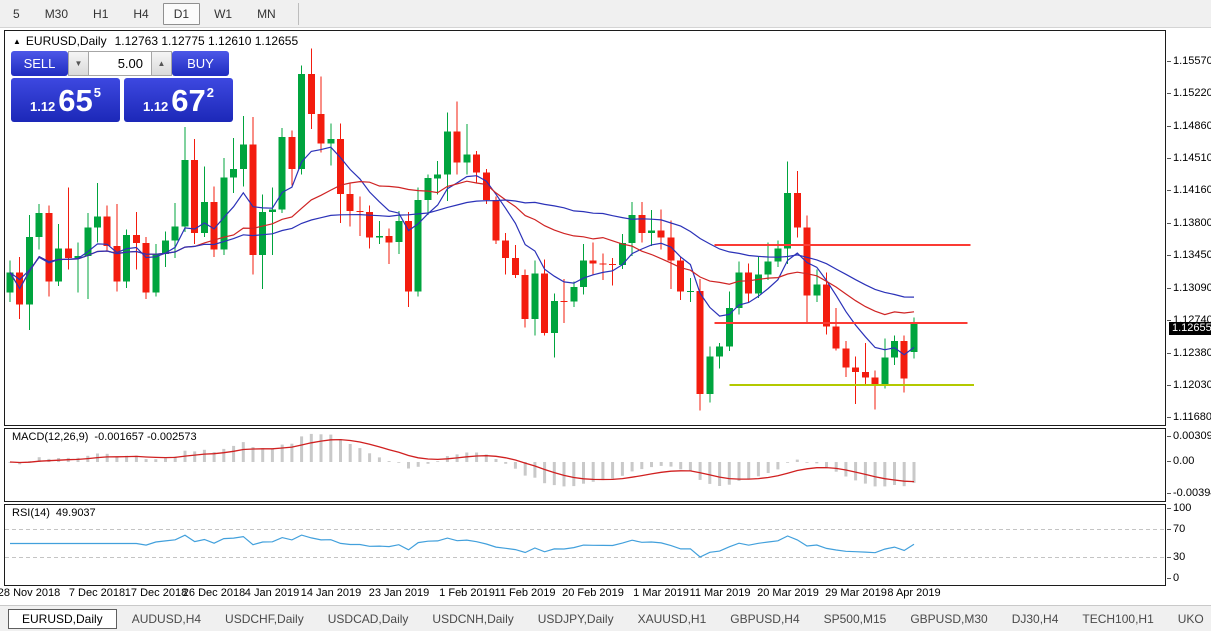  I want to click on timeframe-button-mn: MN, so click(266, 14).